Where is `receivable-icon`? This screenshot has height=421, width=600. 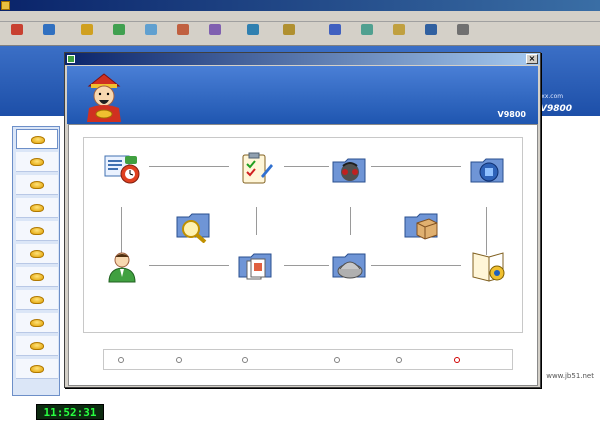 receivable-icon is located at coordinates (349, 170).